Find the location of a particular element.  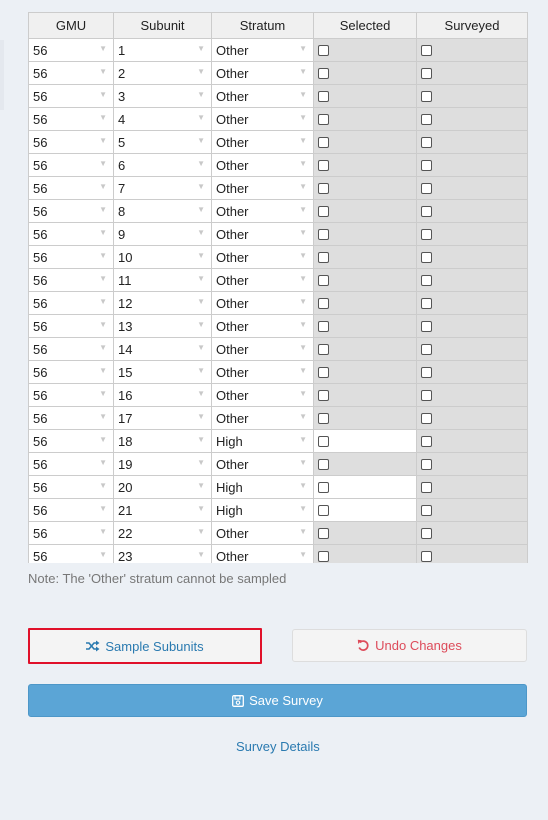

subunit-cell: 16 ▼ is located at coordinates (162, 395).